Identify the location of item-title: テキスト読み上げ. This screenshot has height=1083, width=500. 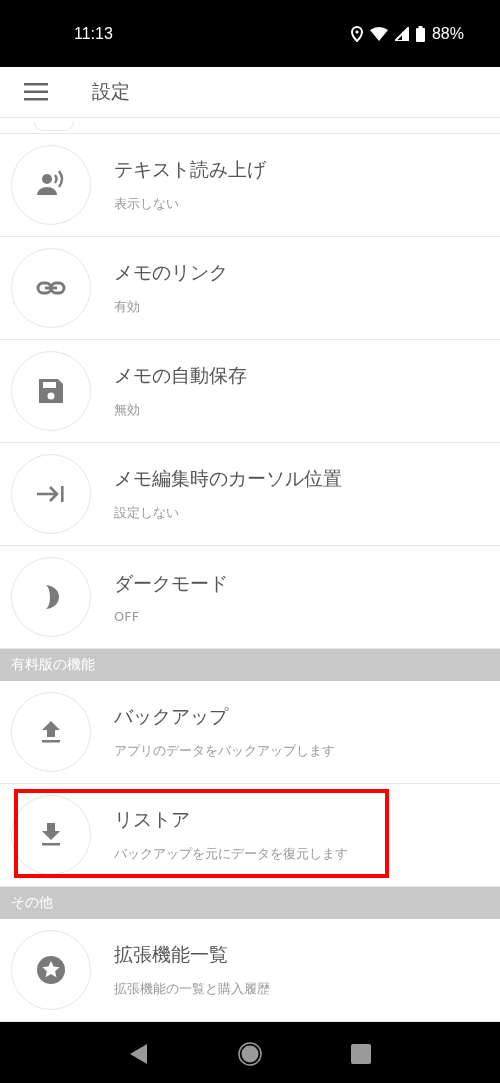
(190, 169).